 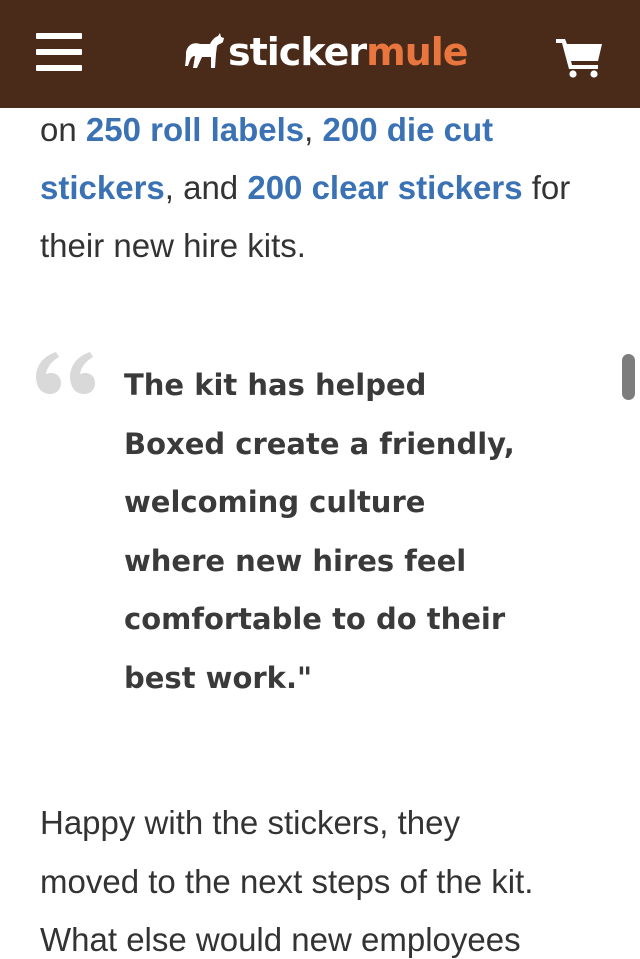 What do you see at coordinates (63, 129) in the screenshot?
I see `intro-text-1: on` at bounding box center [63, 129].